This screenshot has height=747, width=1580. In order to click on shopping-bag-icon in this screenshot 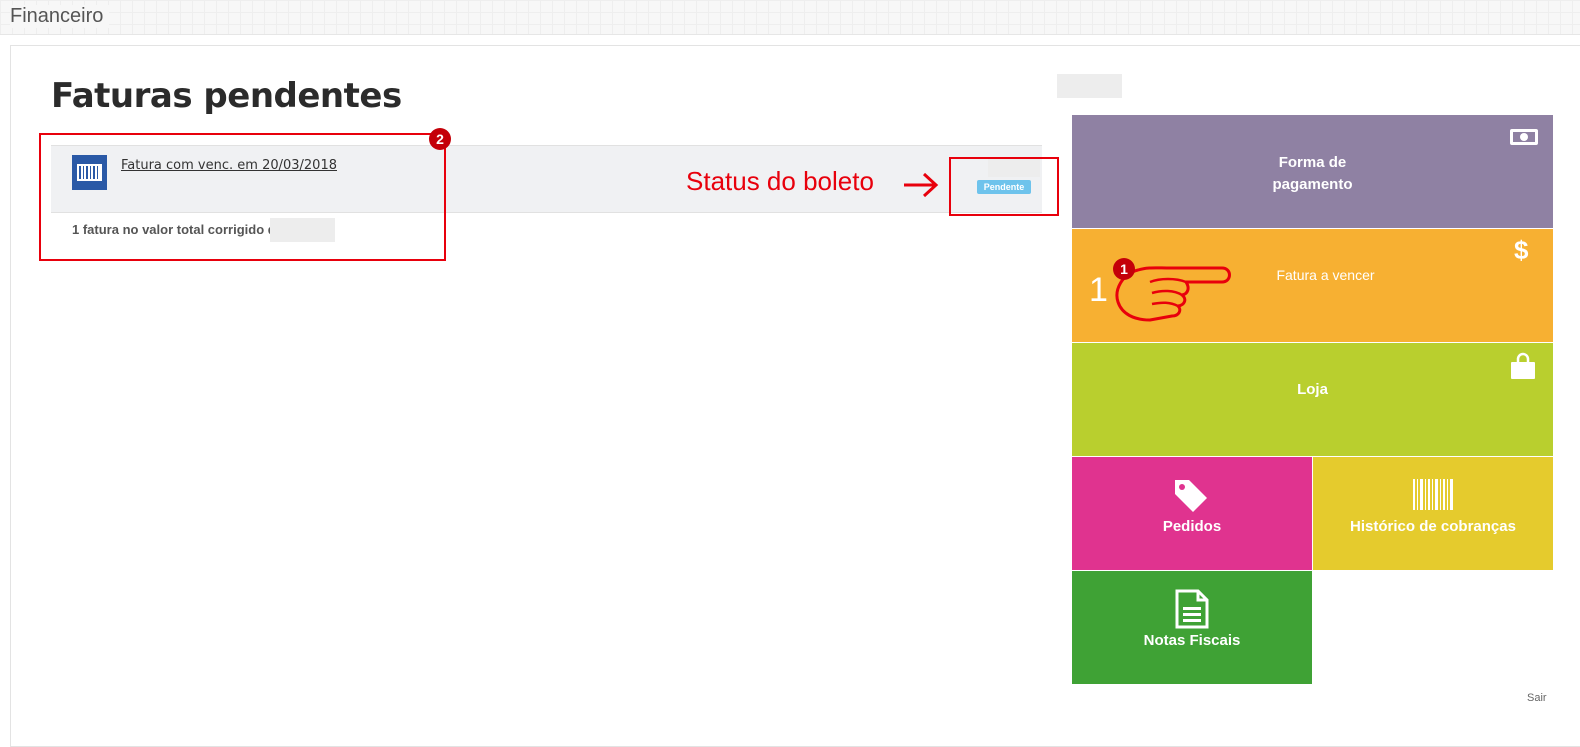, I will do `click(1523, 365)`.